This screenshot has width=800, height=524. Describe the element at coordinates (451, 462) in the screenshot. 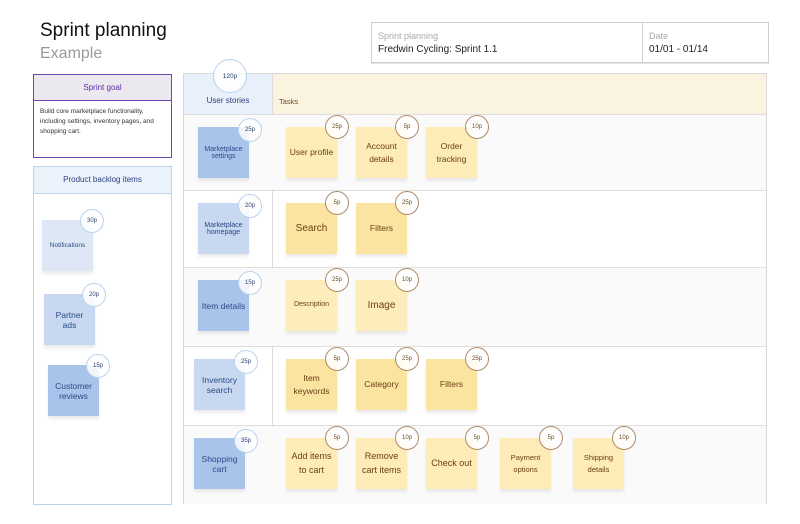

I see `task-label: Check out` at that location.